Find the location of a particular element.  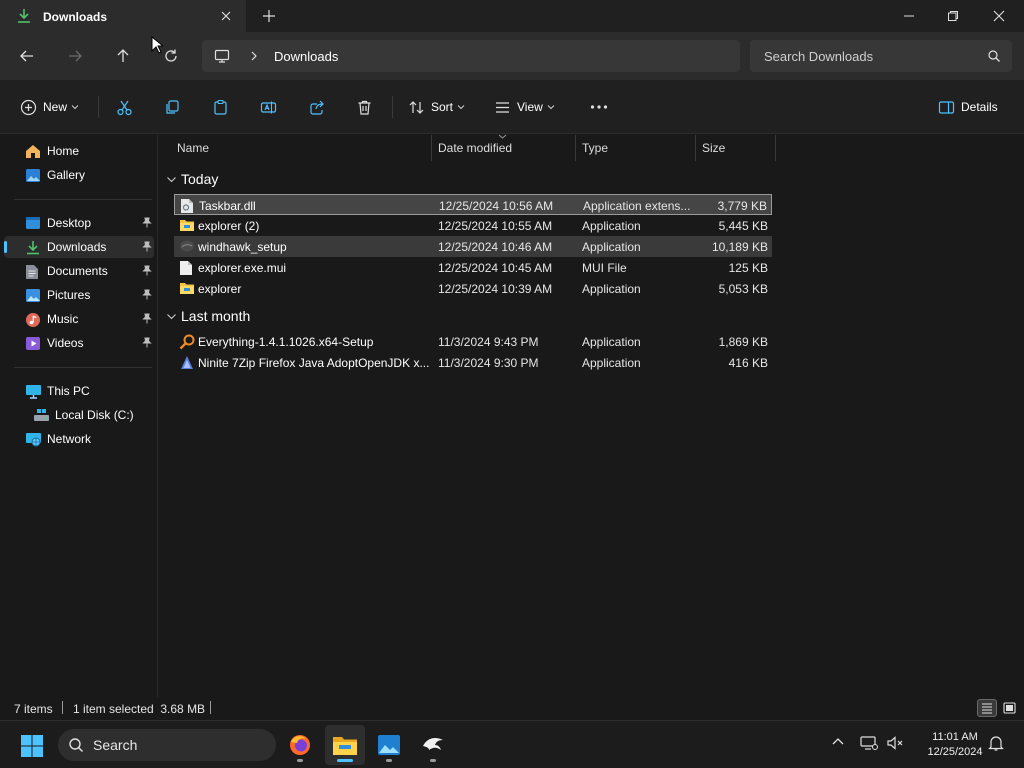

sidebar-item-local-disk: Local Disk (C:) is located at coordinates (79, 415).